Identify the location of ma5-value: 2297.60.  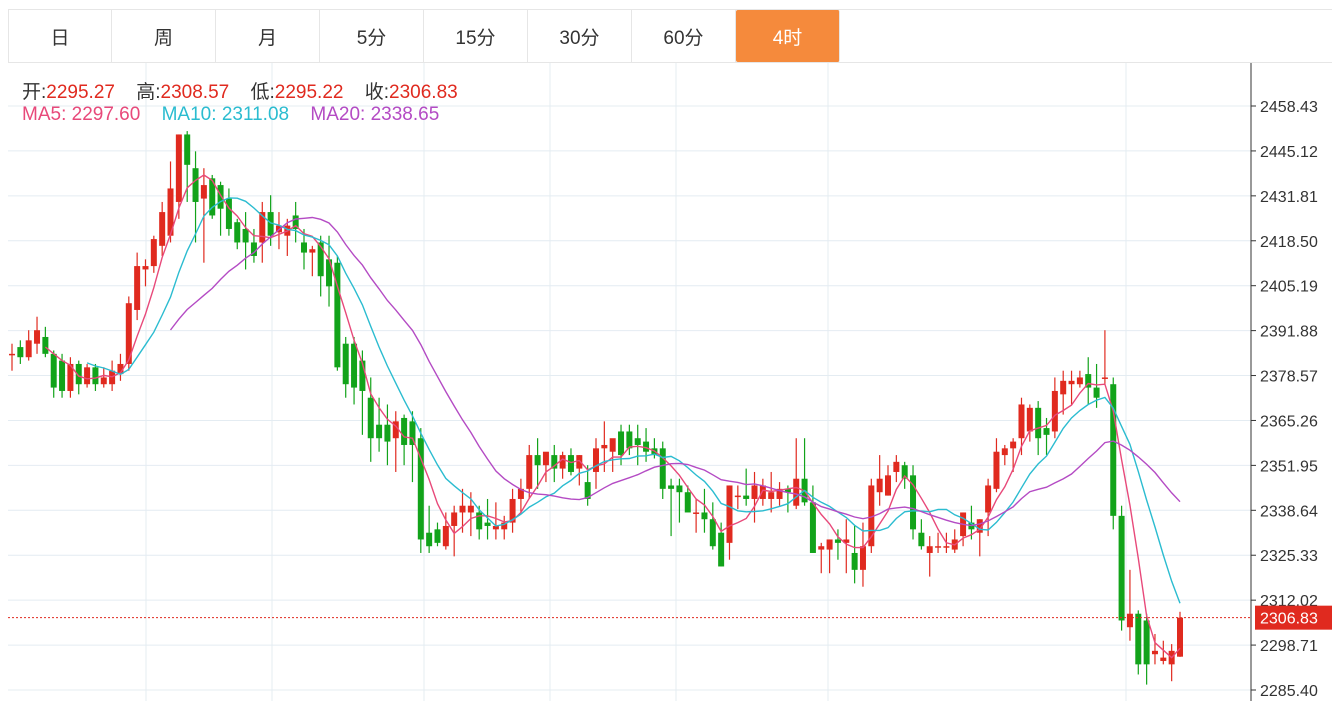
(106, 114).